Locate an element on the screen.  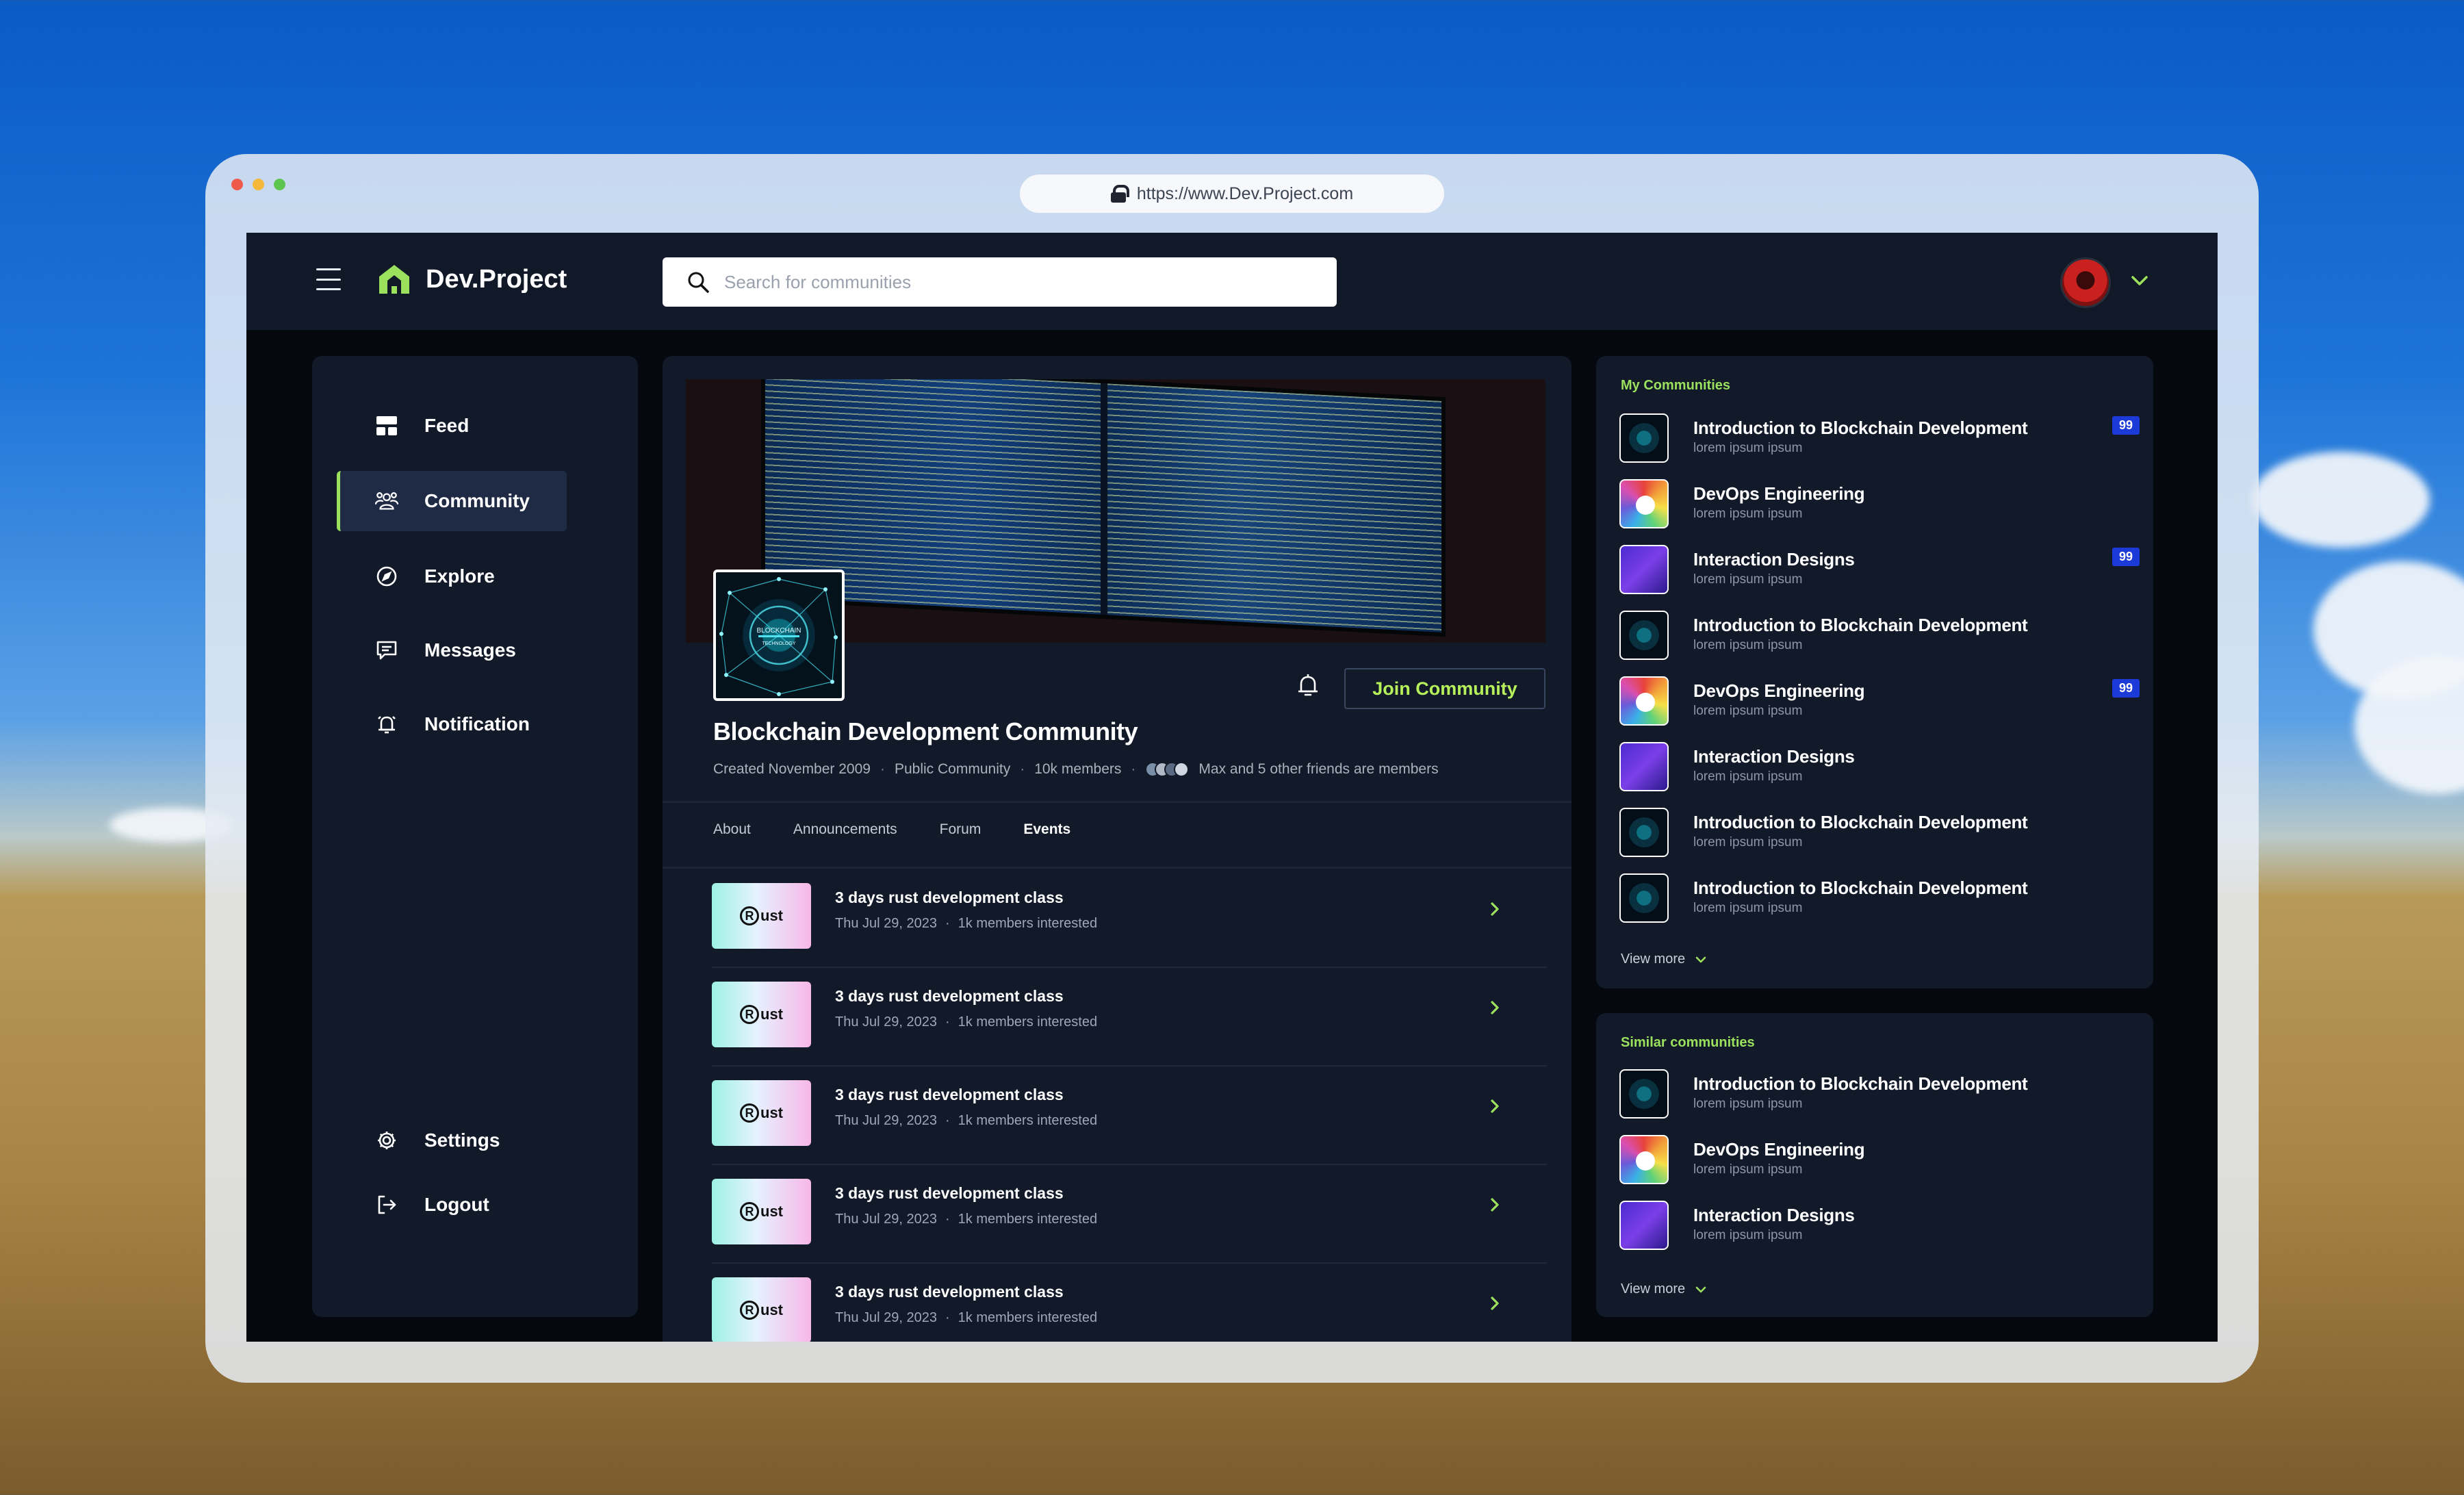
sidebar-item-label: Logout is located at coordinates (456, 1204).